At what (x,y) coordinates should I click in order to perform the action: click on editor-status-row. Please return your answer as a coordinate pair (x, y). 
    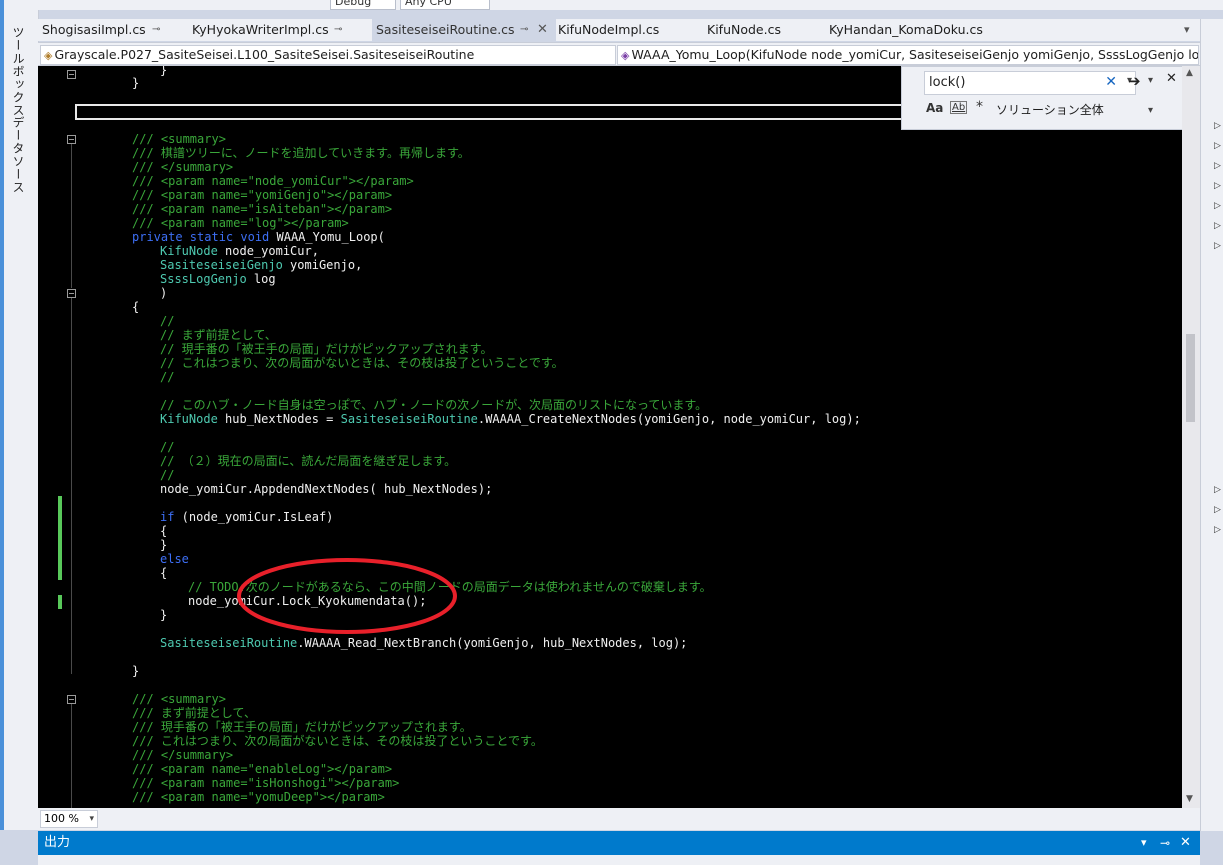
    Looking at the image, I should click on (619, 819).